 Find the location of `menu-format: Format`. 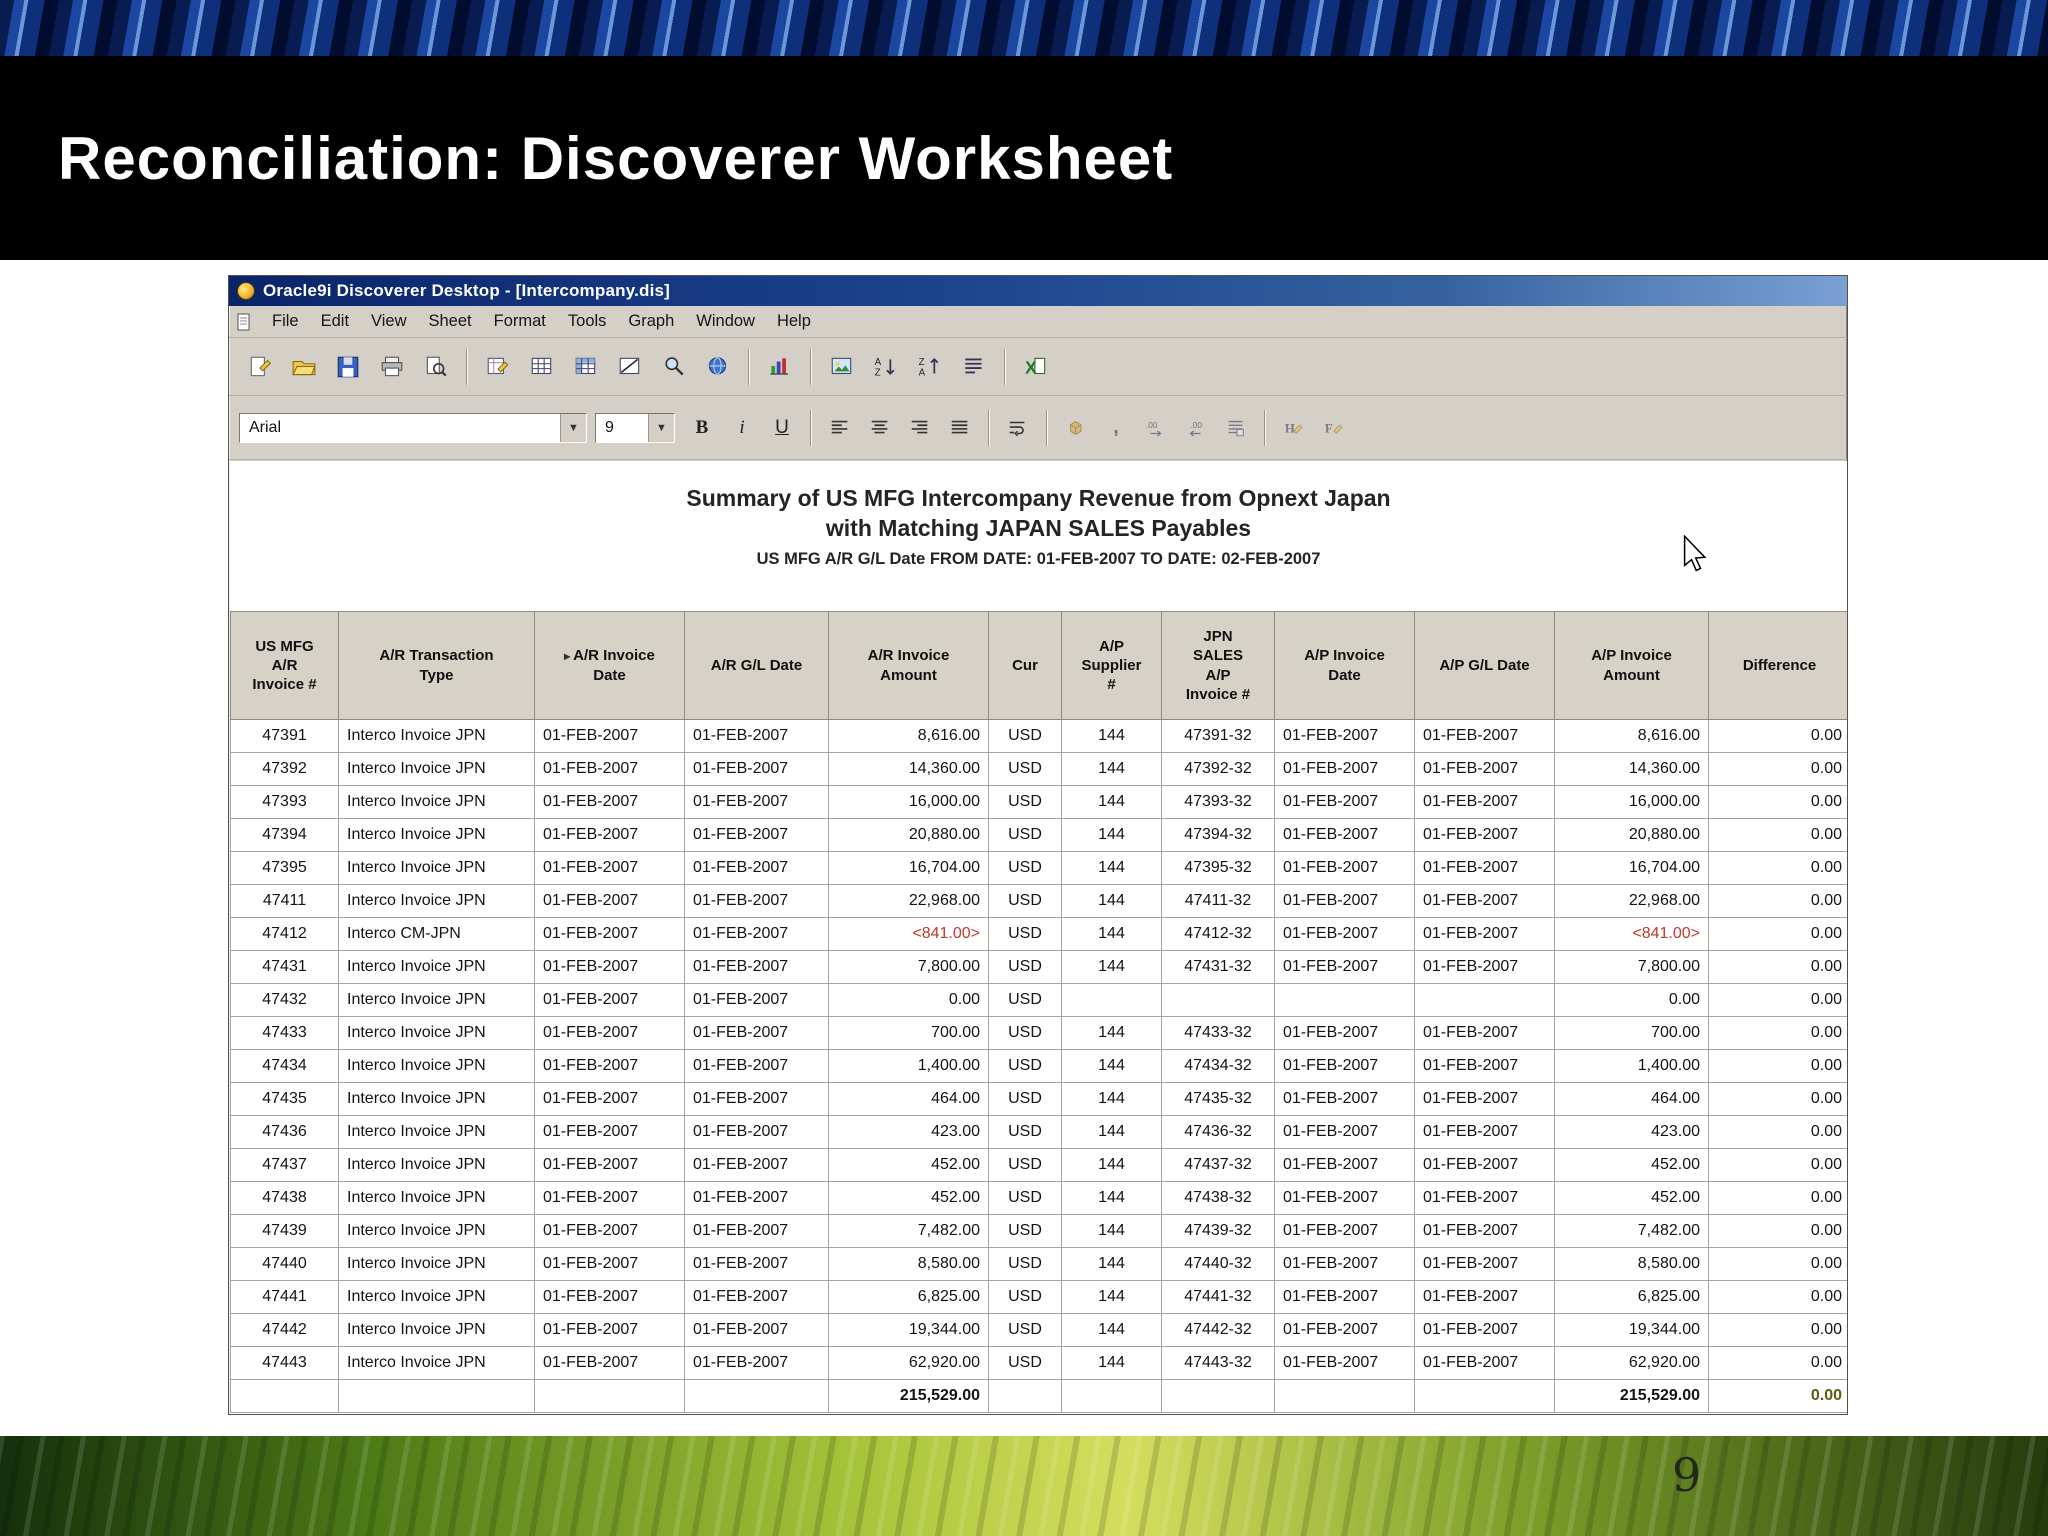

menu-format: Format is located at coordinates (520, 321).